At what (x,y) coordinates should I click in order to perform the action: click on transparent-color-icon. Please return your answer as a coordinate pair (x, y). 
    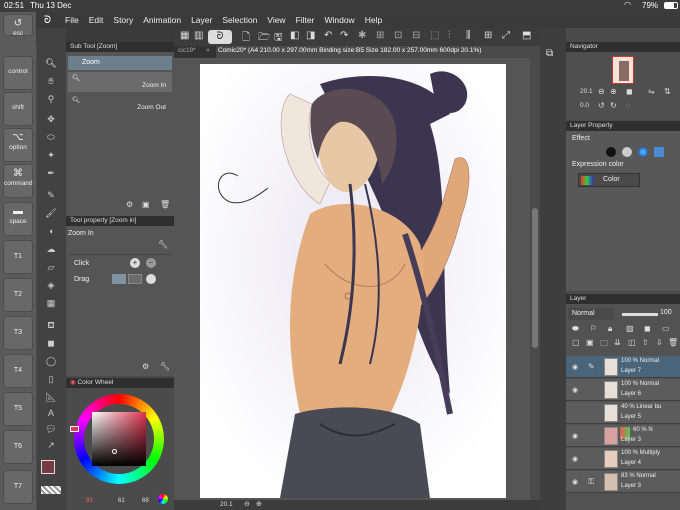
    Looking at the image, I should click on (51, 490).